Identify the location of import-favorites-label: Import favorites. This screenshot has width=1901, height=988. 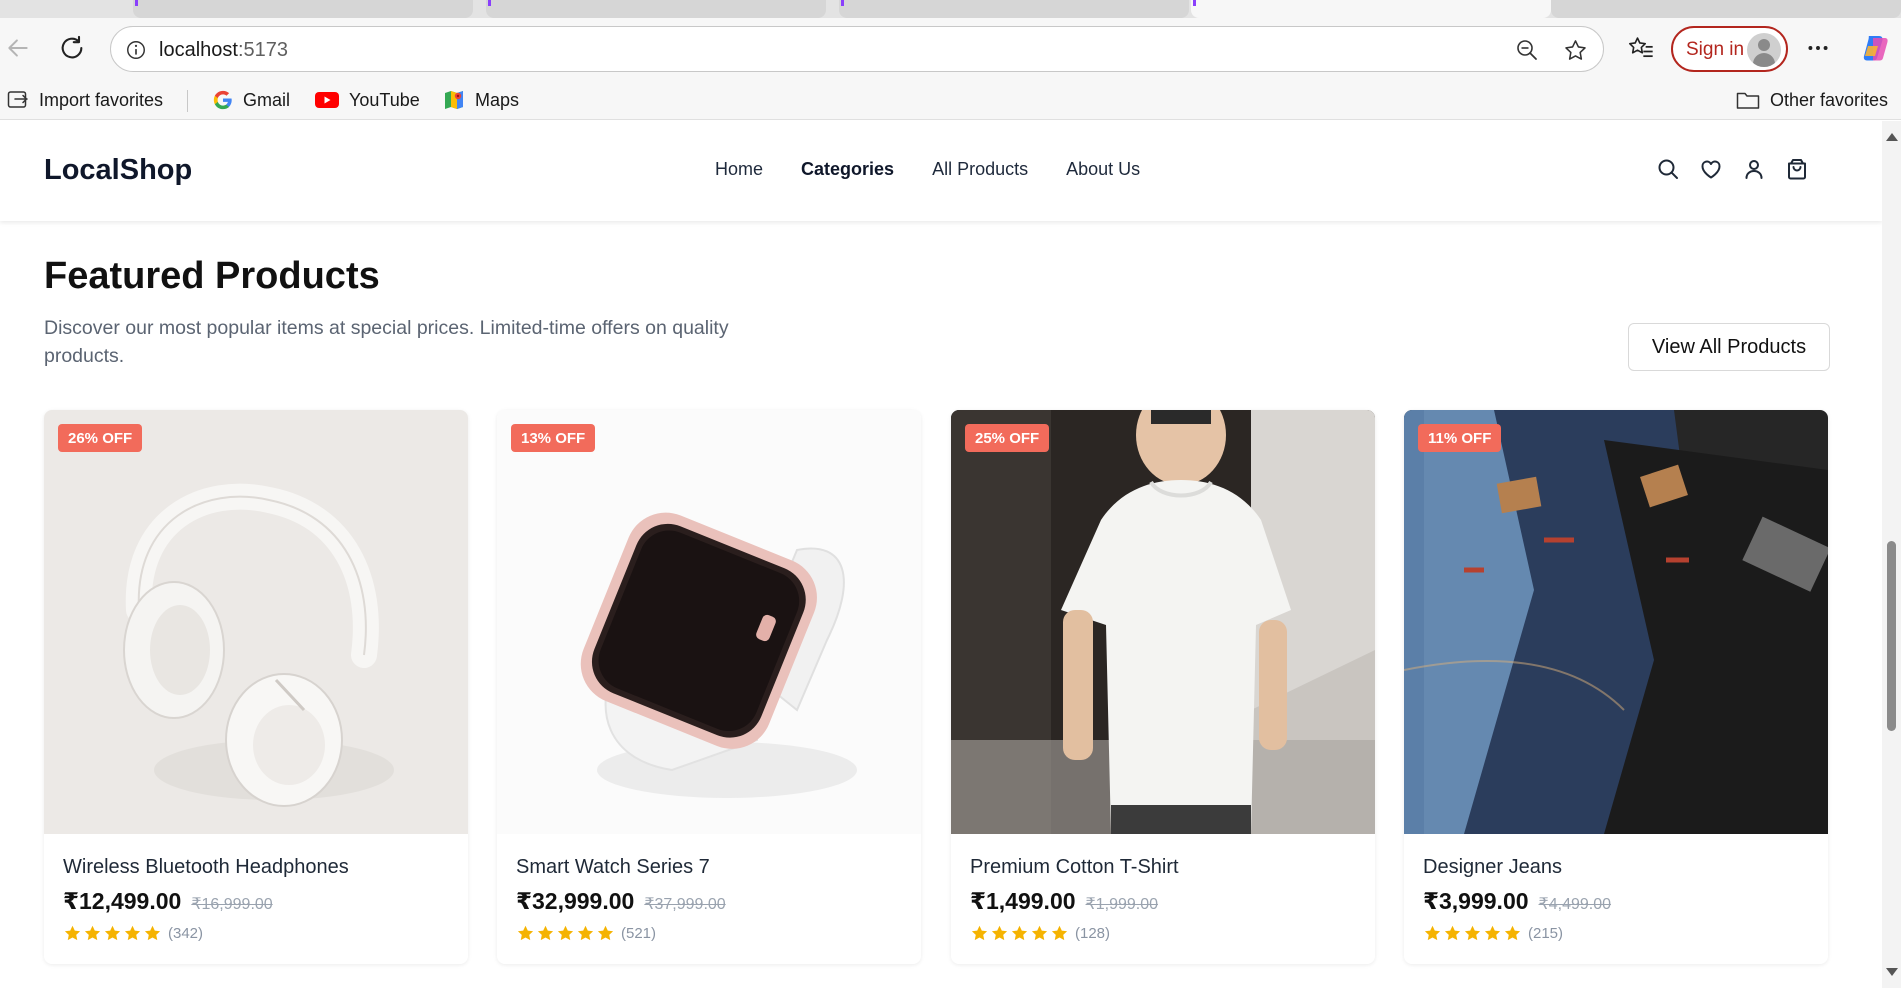
(101, 99).